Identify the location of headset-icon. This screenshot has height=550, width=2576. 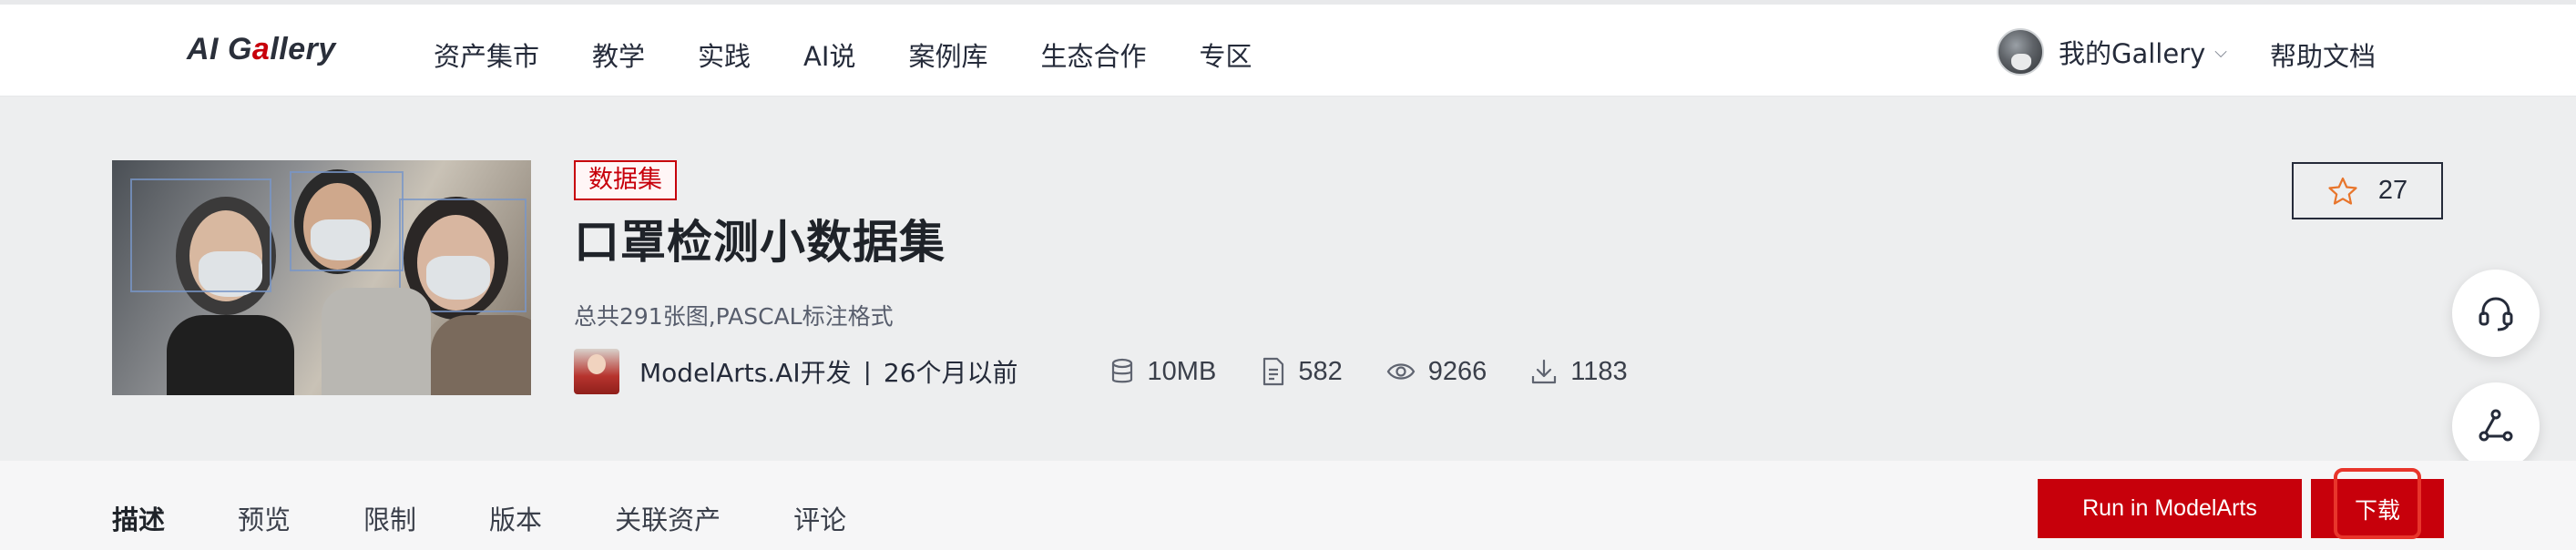
(2496, 313).